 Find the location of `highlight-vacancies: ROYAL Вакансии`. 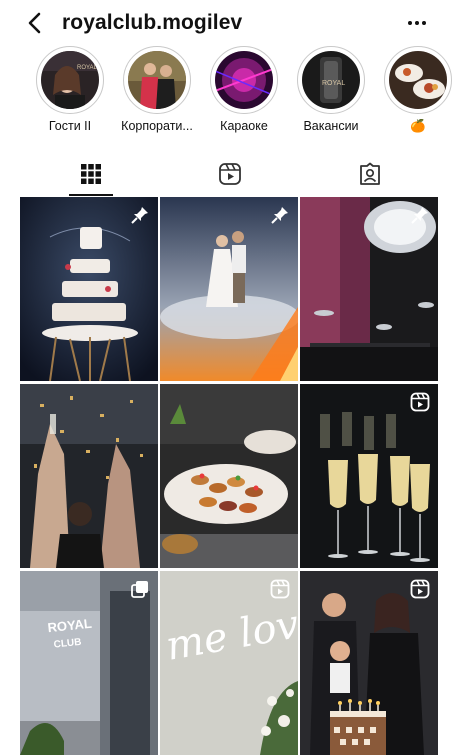

highlight-vacancies: ROYAL Вакансии is located at coordinates (331, 89).